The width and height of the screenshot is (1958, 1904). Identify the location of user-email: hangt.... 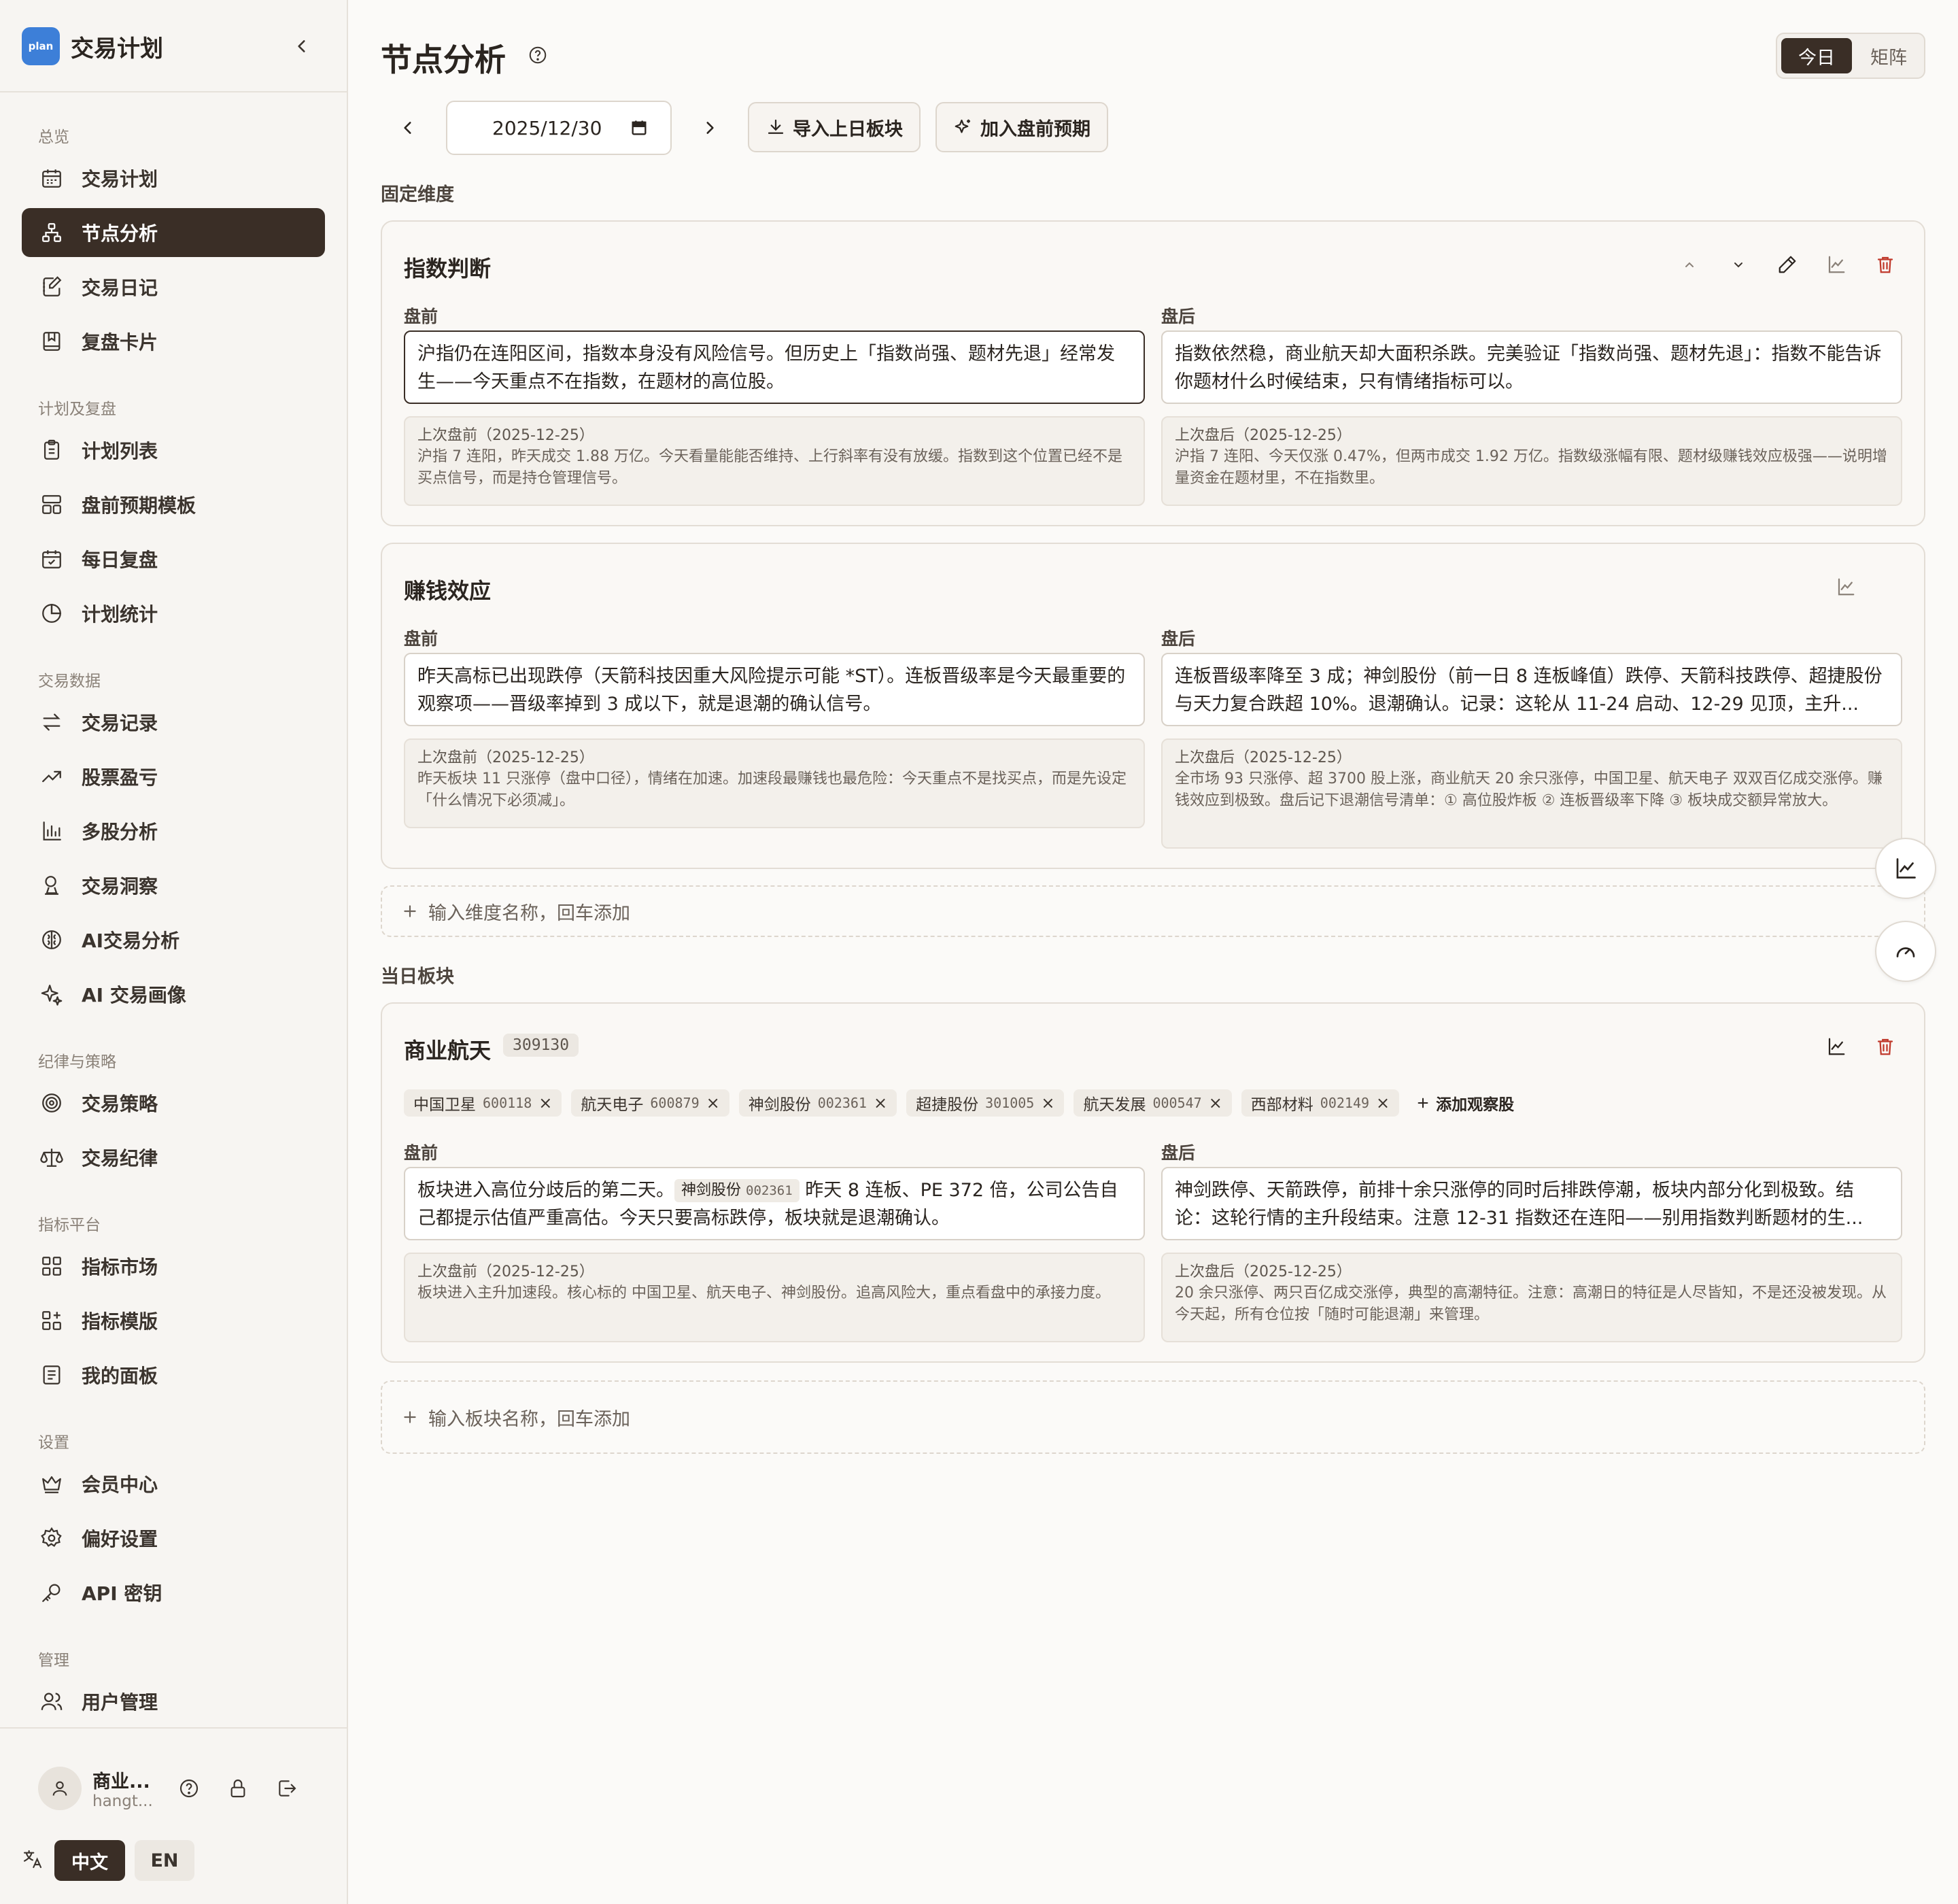
(122, 1801).